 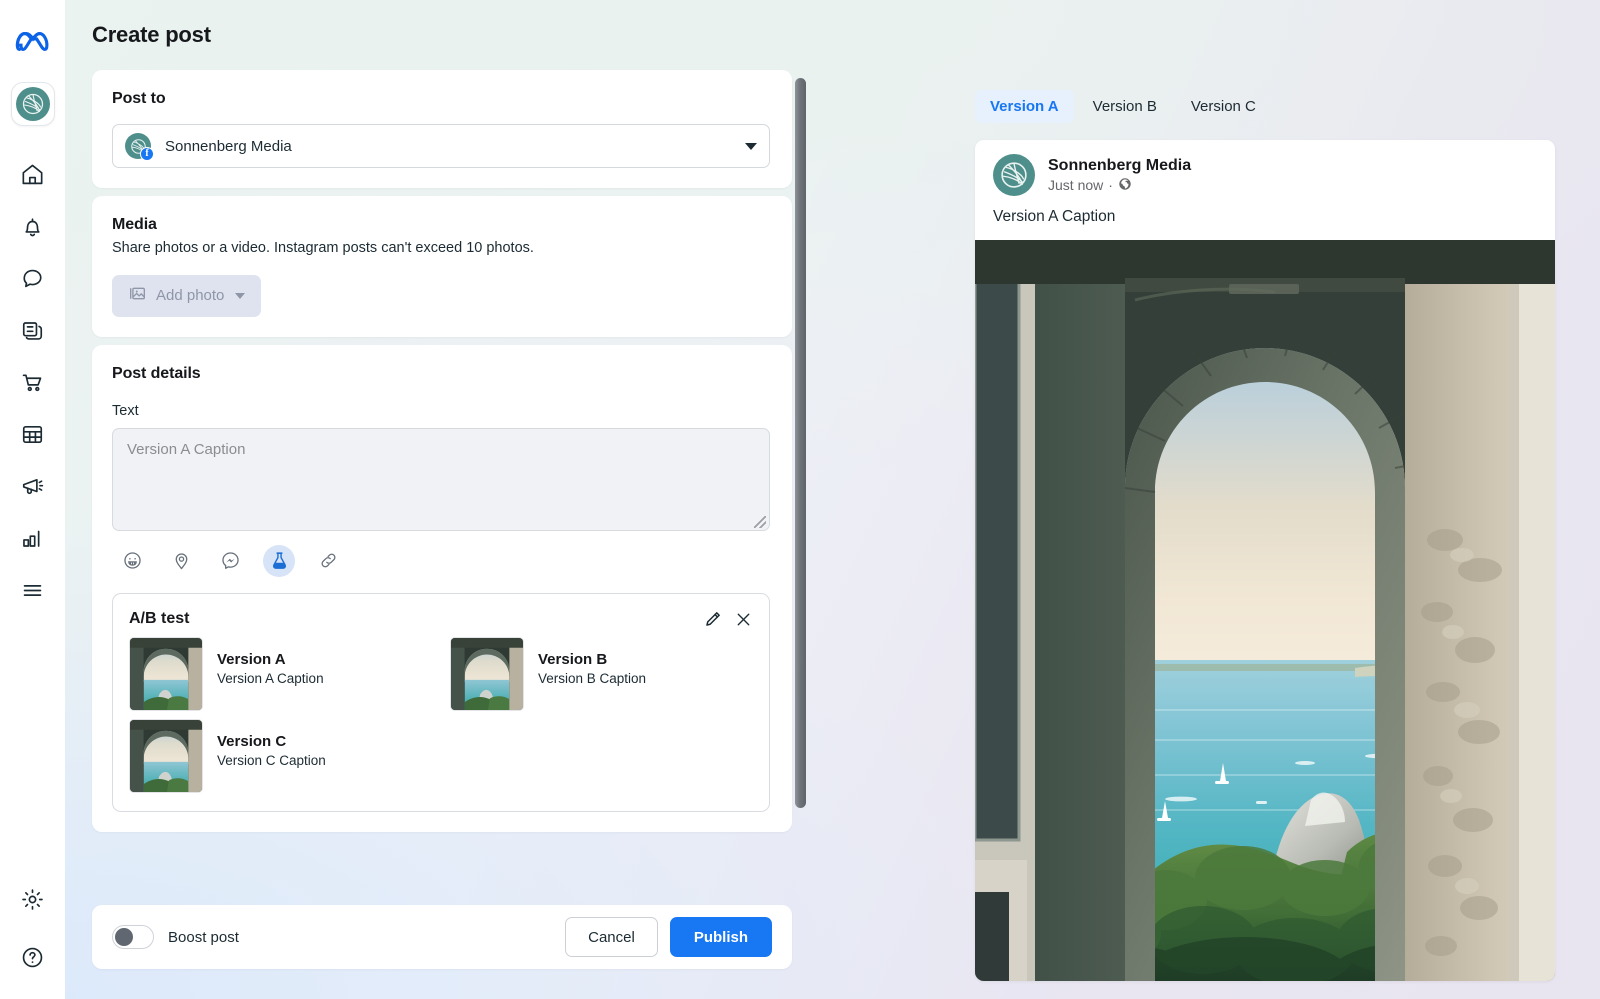 I want to click on cancel-button: Cancel, so click(x=611, y=937).